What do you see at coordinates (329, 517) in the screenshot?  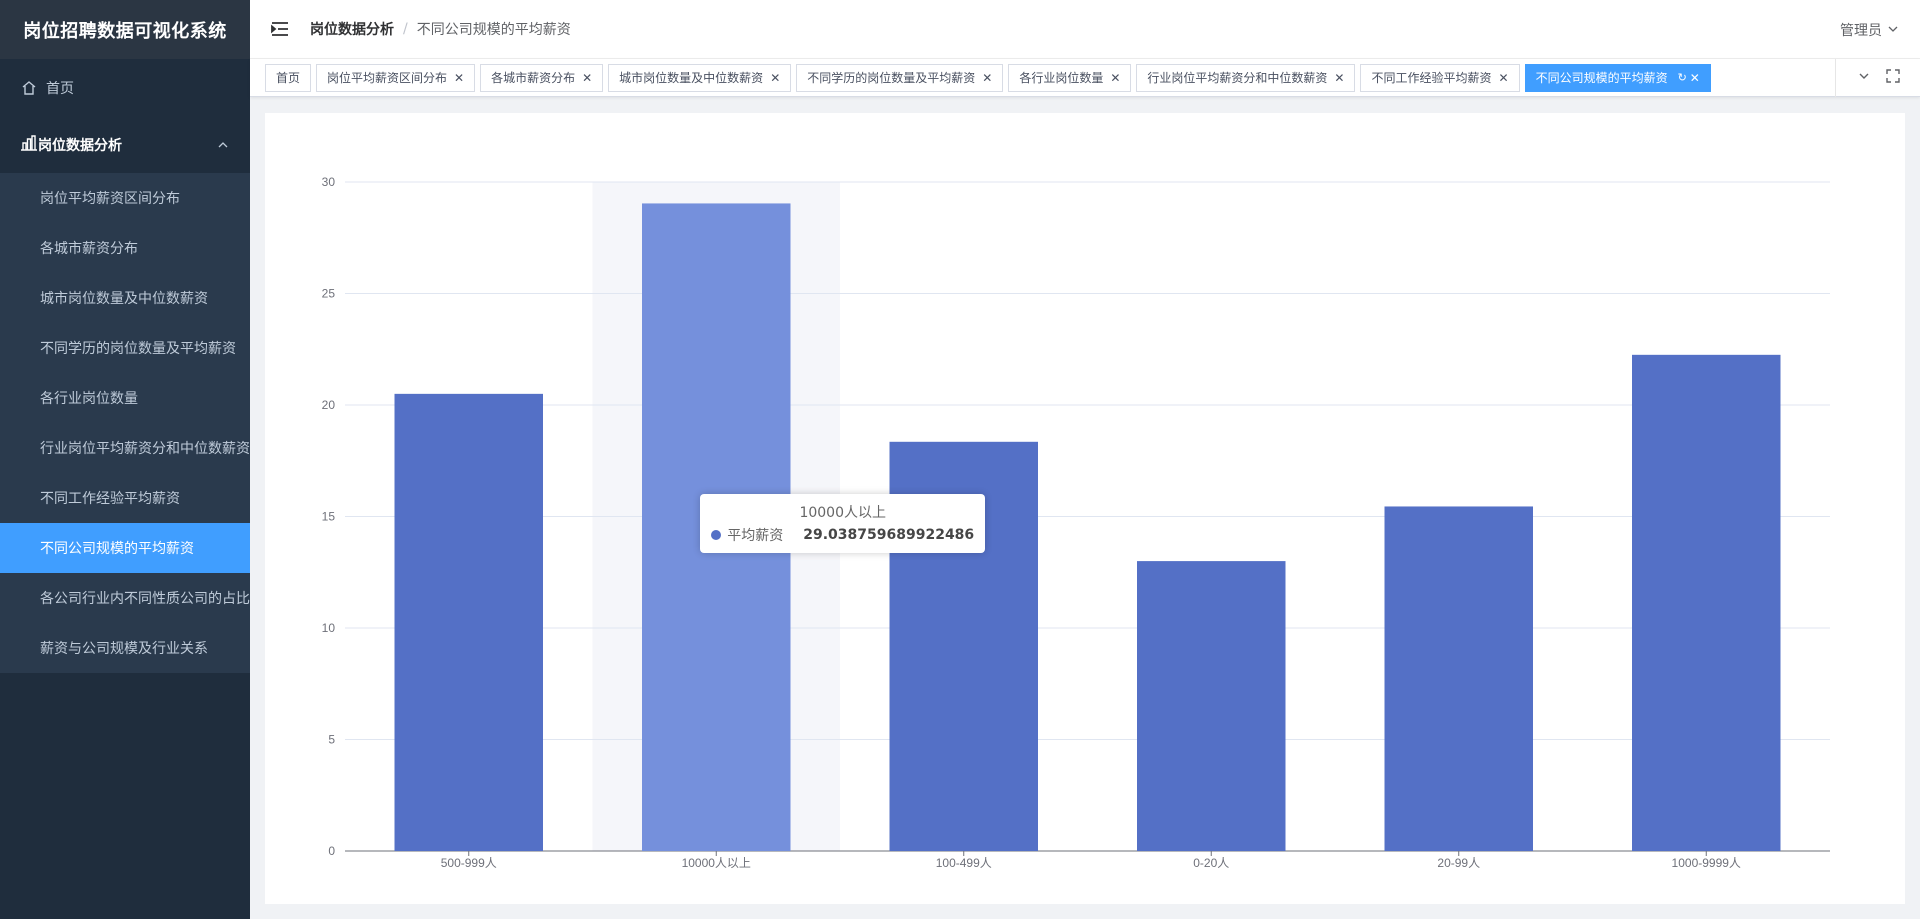 I see `y-tick-label: 15` at bounding box center [329, 517].